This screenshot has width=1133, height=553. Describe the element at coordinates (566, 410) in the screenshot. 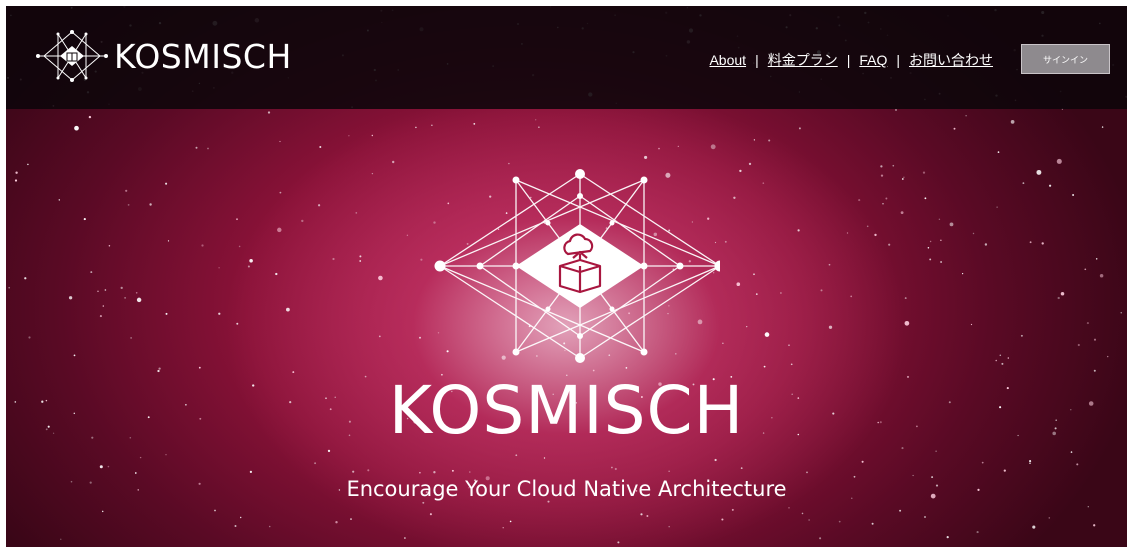

I see `hero-title: KOSMISCH` at that location.